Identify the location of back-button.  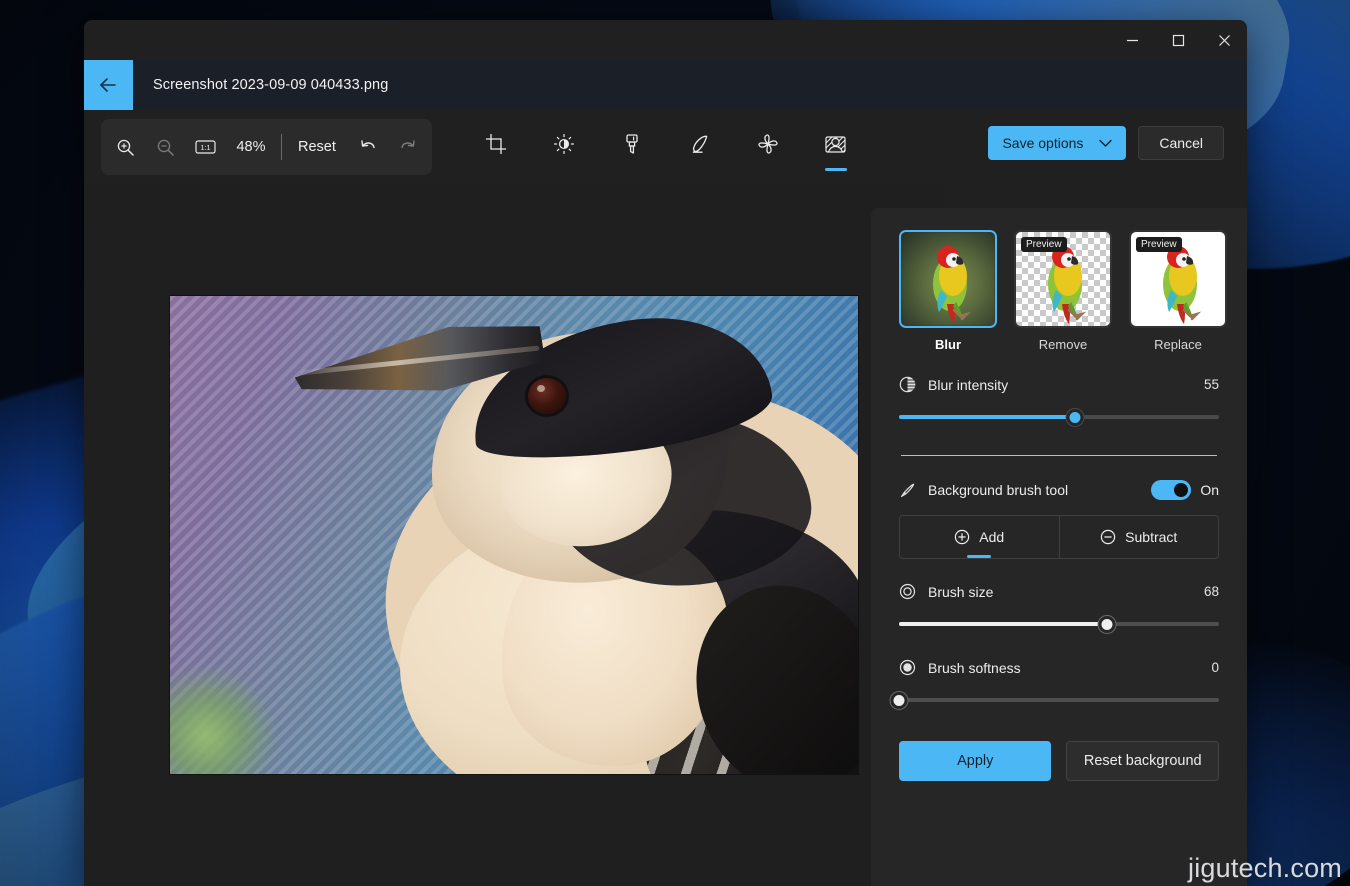
(108, 85).